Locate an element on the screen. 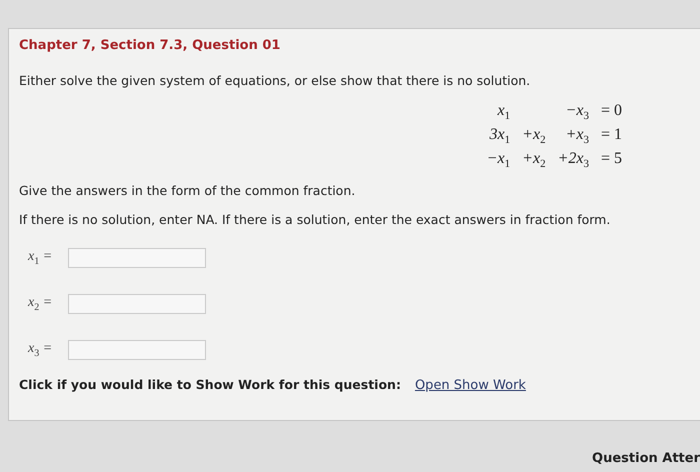 This screenshot has width=700, height=472. equation-rhs: = 0 is located at coordinates (611, 111).